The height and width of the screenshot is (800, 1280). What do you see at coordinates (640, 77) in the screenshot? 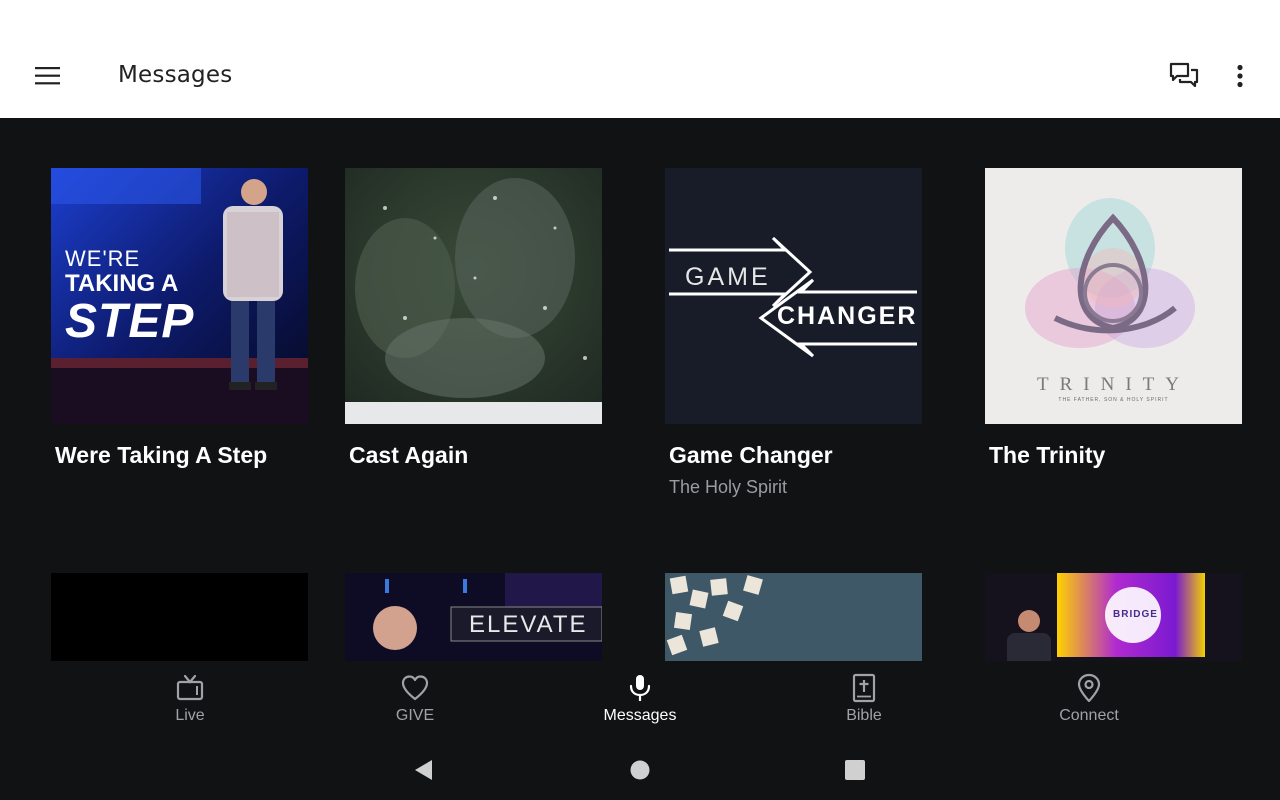
I see `app-bar: Messages` at bounding box center [640, 77].